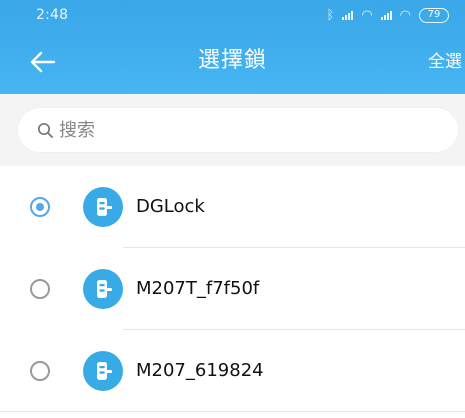 The width and height of the screenshot is (465, 418). What do you see at coordinates (52, 15) in the screenshot?
I see `status-time: 2:48` at bounding box center [52, 15].